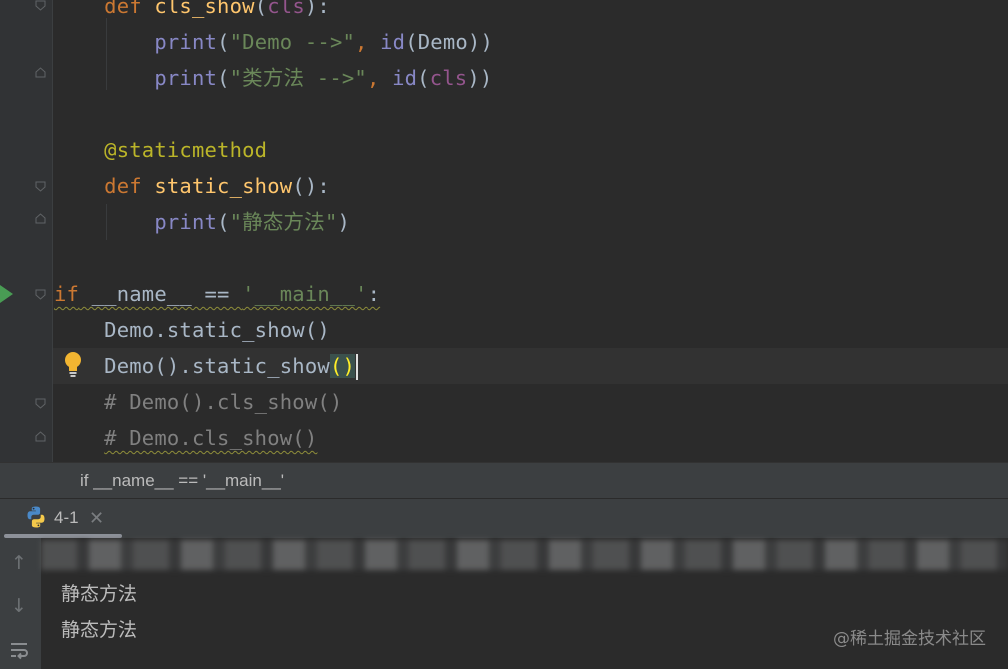  Describe the element at coordinates (52, 231) in the screenshot. I see `gutter-separator` at that location.